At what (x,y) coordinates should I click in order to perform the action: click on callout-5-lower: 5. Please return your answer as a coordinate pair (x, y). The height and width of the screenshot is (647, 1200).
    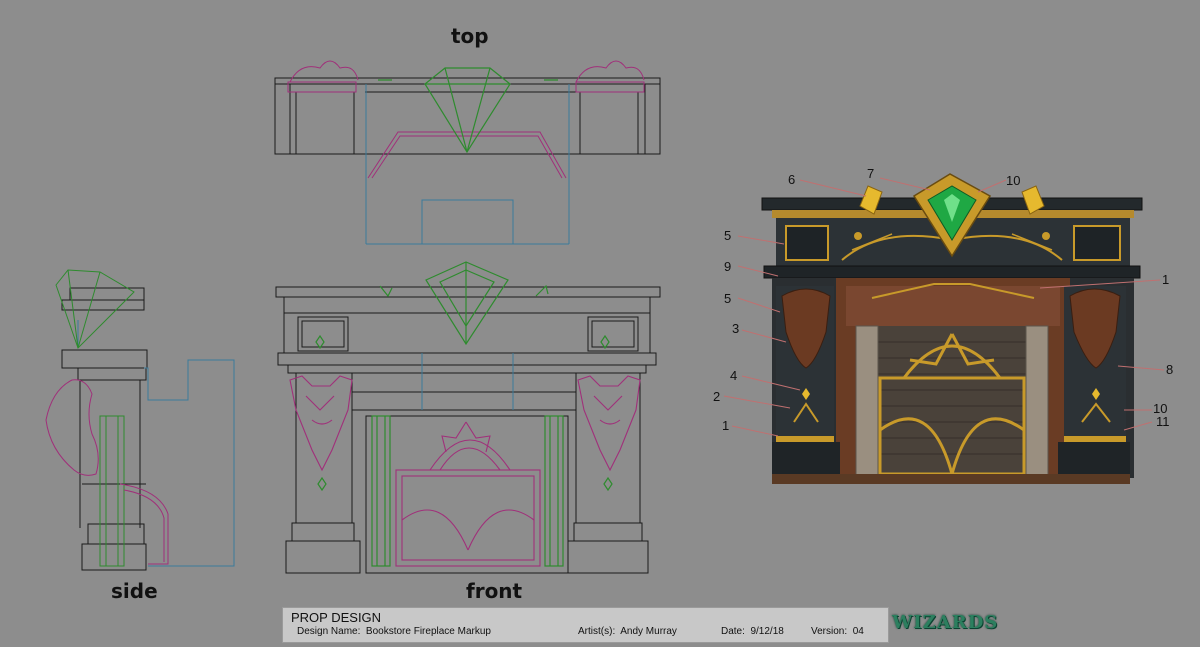
    Looking at the image, I should click on (728, 298).